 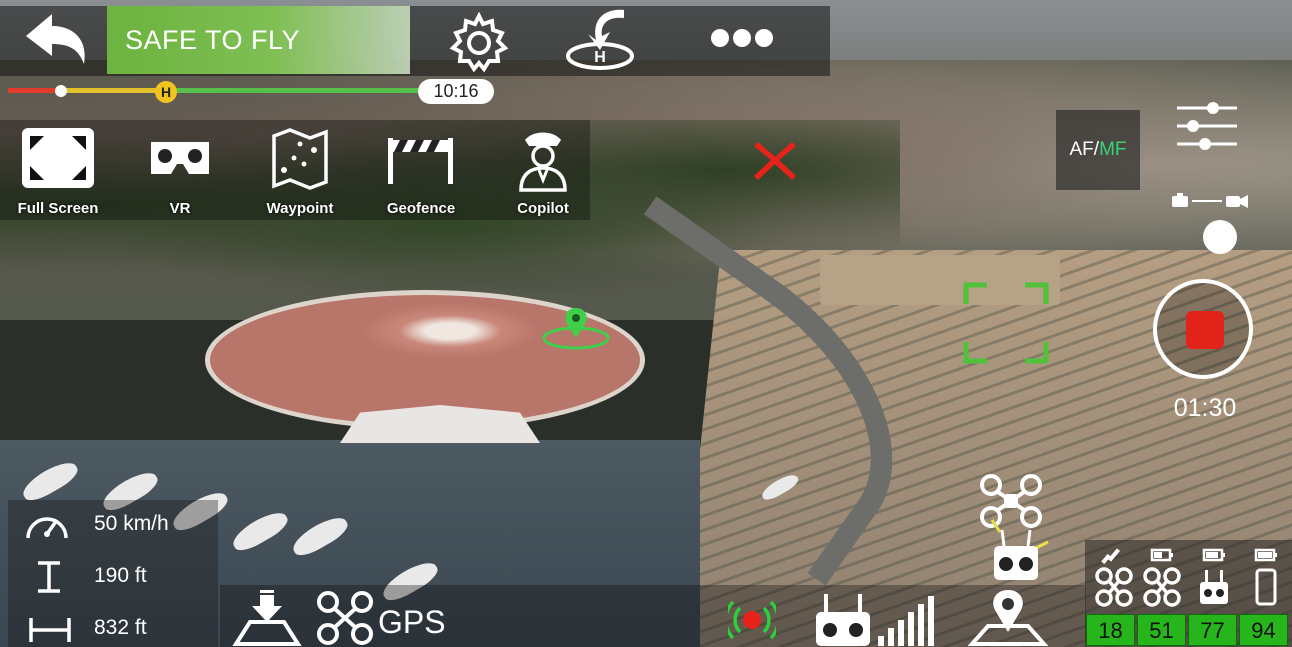 I want to click on distance-value: 832 ft, so click(x=120, y=627).